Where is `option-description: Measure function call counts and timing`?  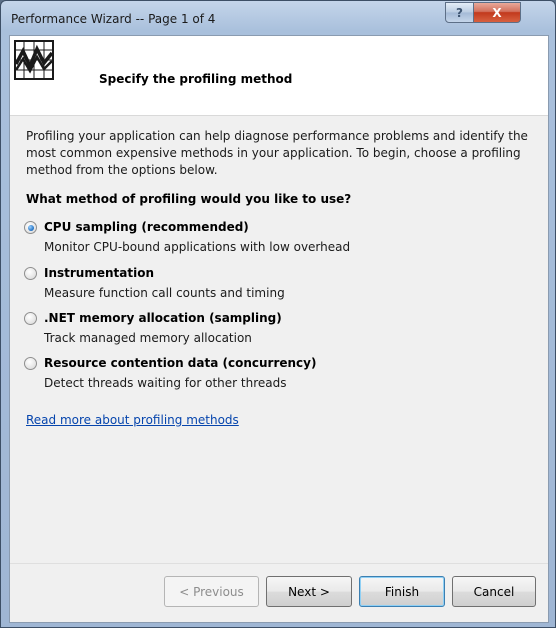 option-description: Measure function call counts and timing is located at coordinates (164, 293).